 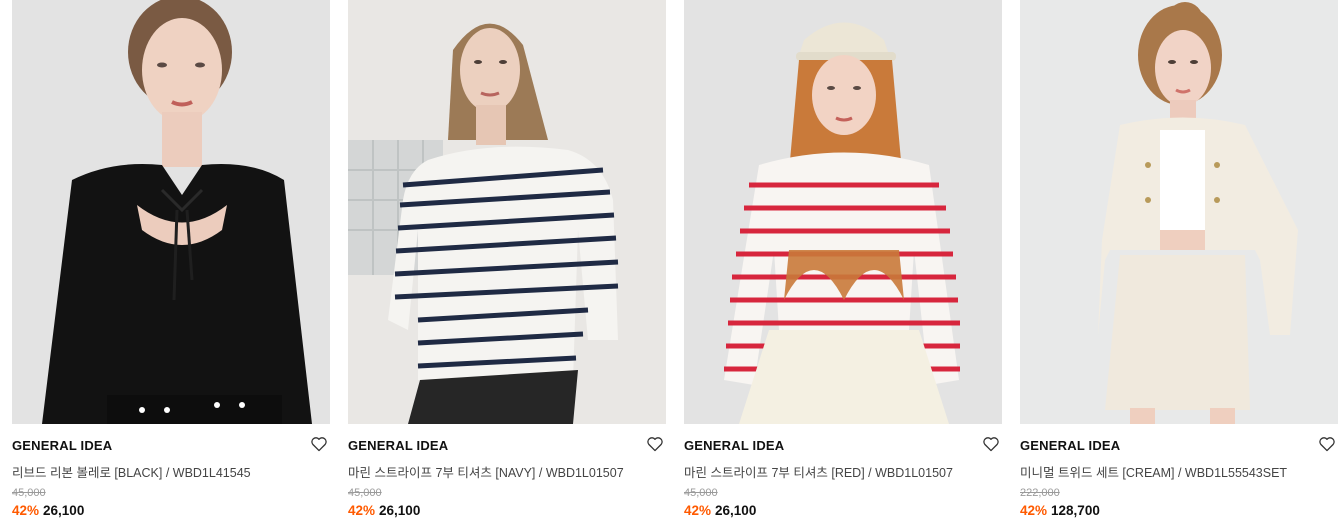 I want to click on price-line: 42% 128,700, so click(x=1060, y=510).